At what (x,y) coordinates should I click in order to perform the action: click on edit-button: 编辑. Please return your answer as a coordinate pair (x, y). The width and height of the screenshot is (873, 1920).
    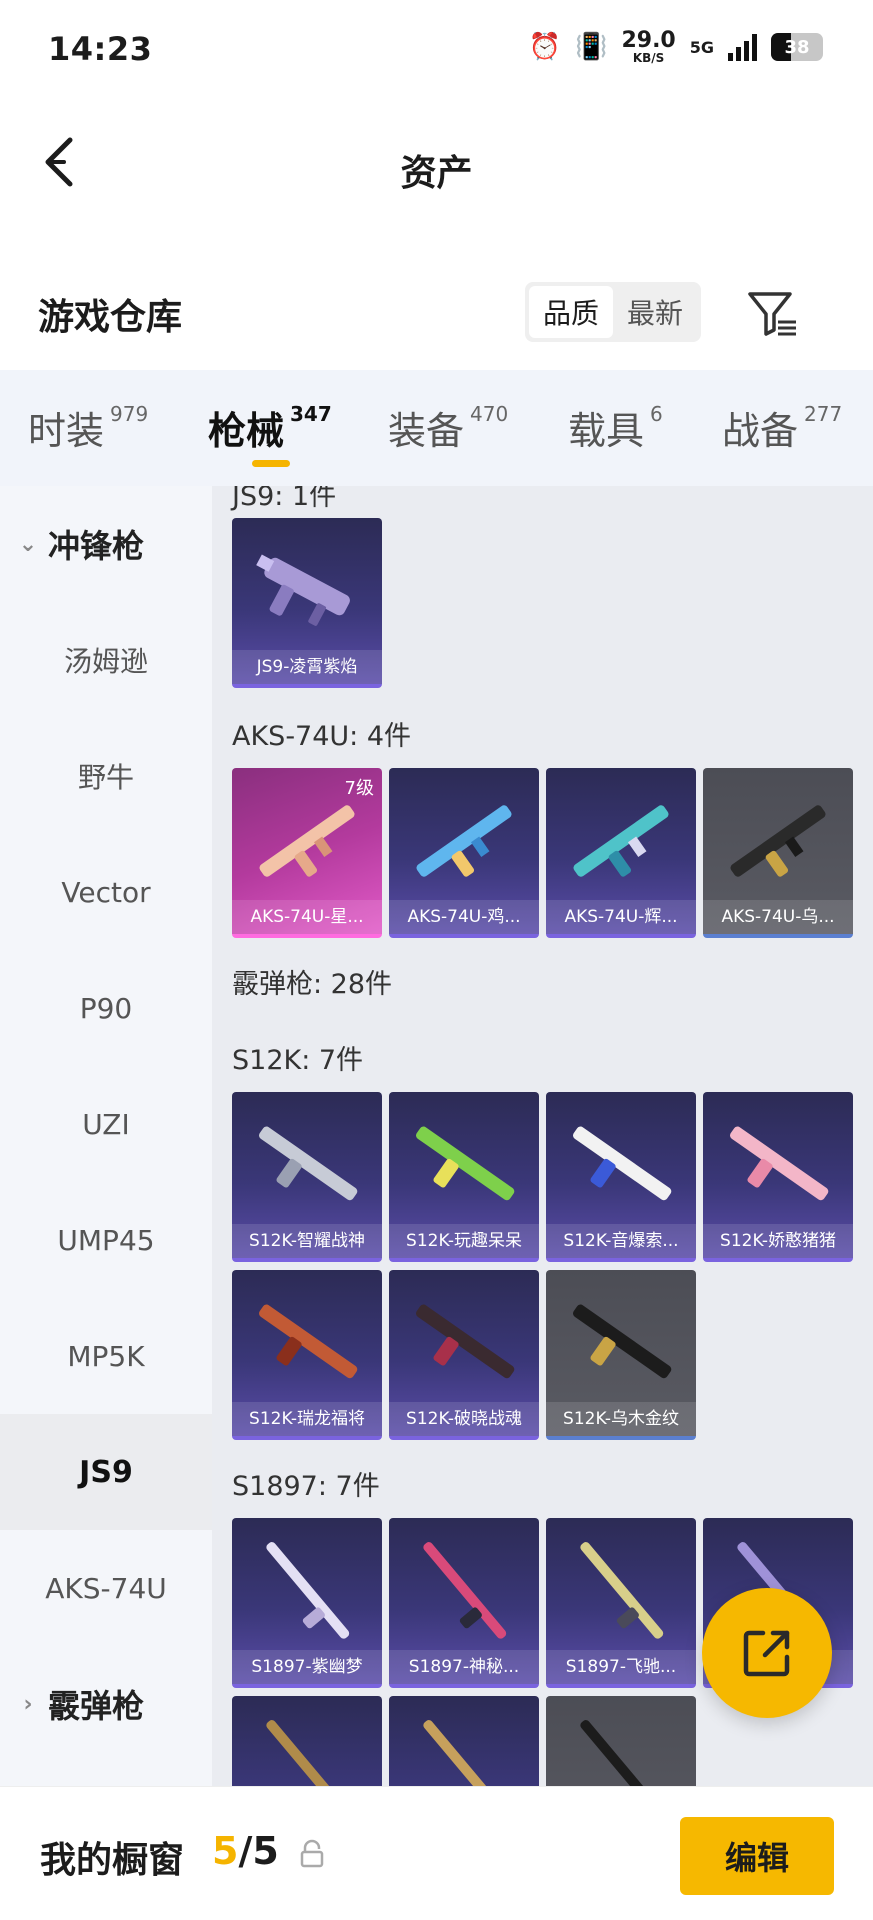
    Looking at the image, I should click on (757, 1856).